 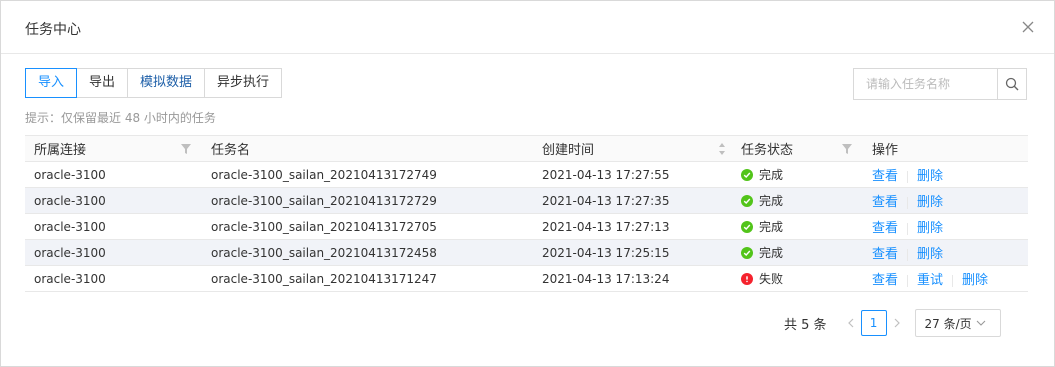 I want to click on cell-task-name: oracle-3100_sailan_20210413172729, so click(x=367, y=200).